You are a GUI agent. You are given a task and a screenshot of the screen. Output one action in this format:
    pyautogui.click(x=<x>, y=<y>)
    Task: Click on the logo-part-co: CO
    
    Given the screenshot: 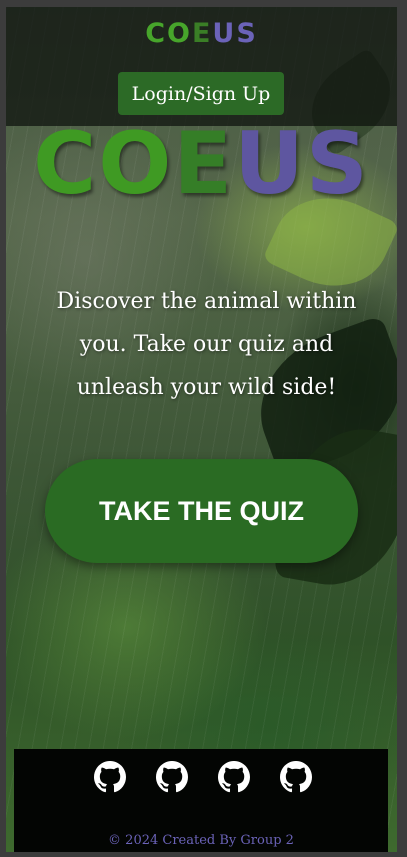 What is the action you would take?
    pyautogui.click(x=168, y=33)
    